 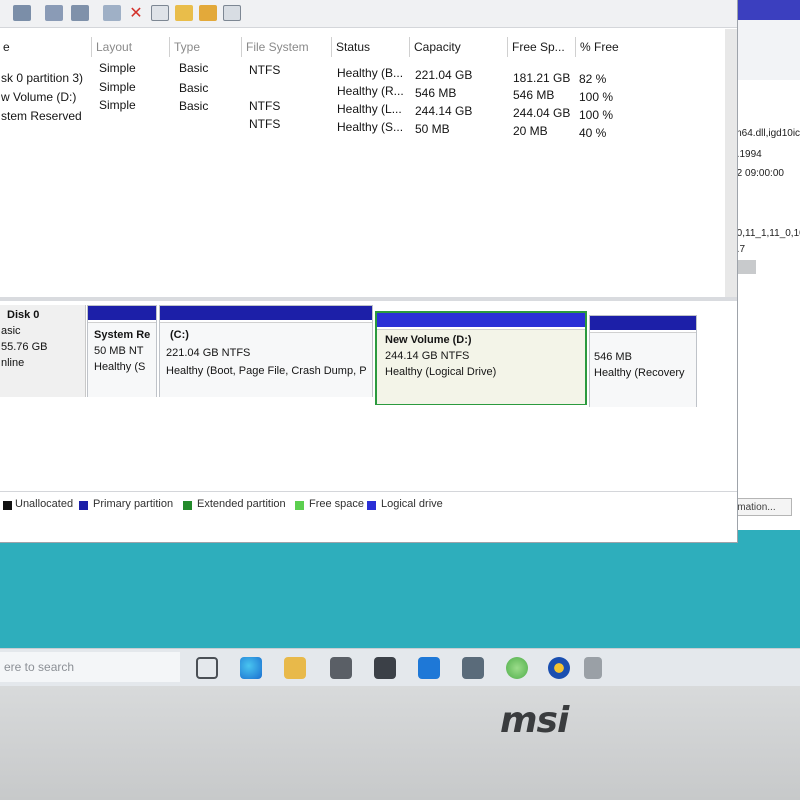 What do you see at coordinates (207, 668) in the screenshot?
I see `task-view-icon` at bounding box center [207, 668].